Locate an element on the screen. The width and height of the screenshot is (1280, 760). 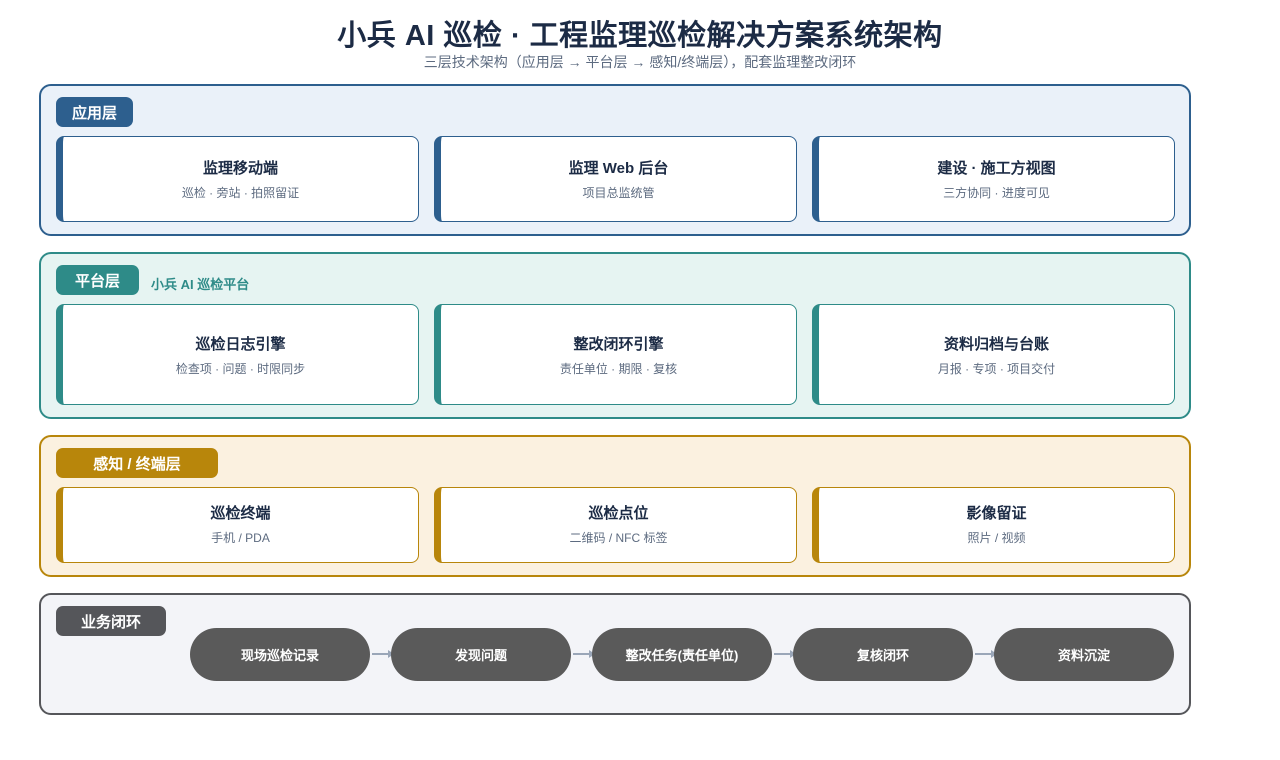
platform-layer-sublabel: 小兵 AI 巡检平台 is located at coordinates (200, 284).